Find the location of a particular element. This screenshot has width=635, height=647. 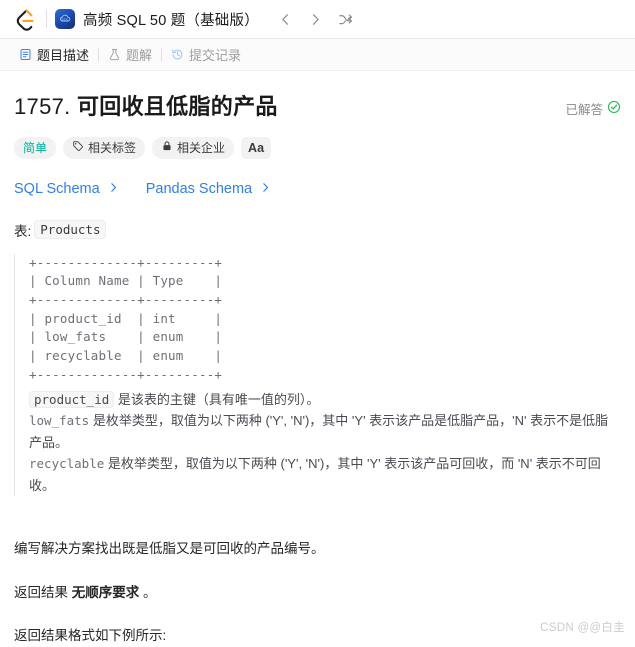

tab-submissions: 提交记录 is located at coordinates (206, 54).